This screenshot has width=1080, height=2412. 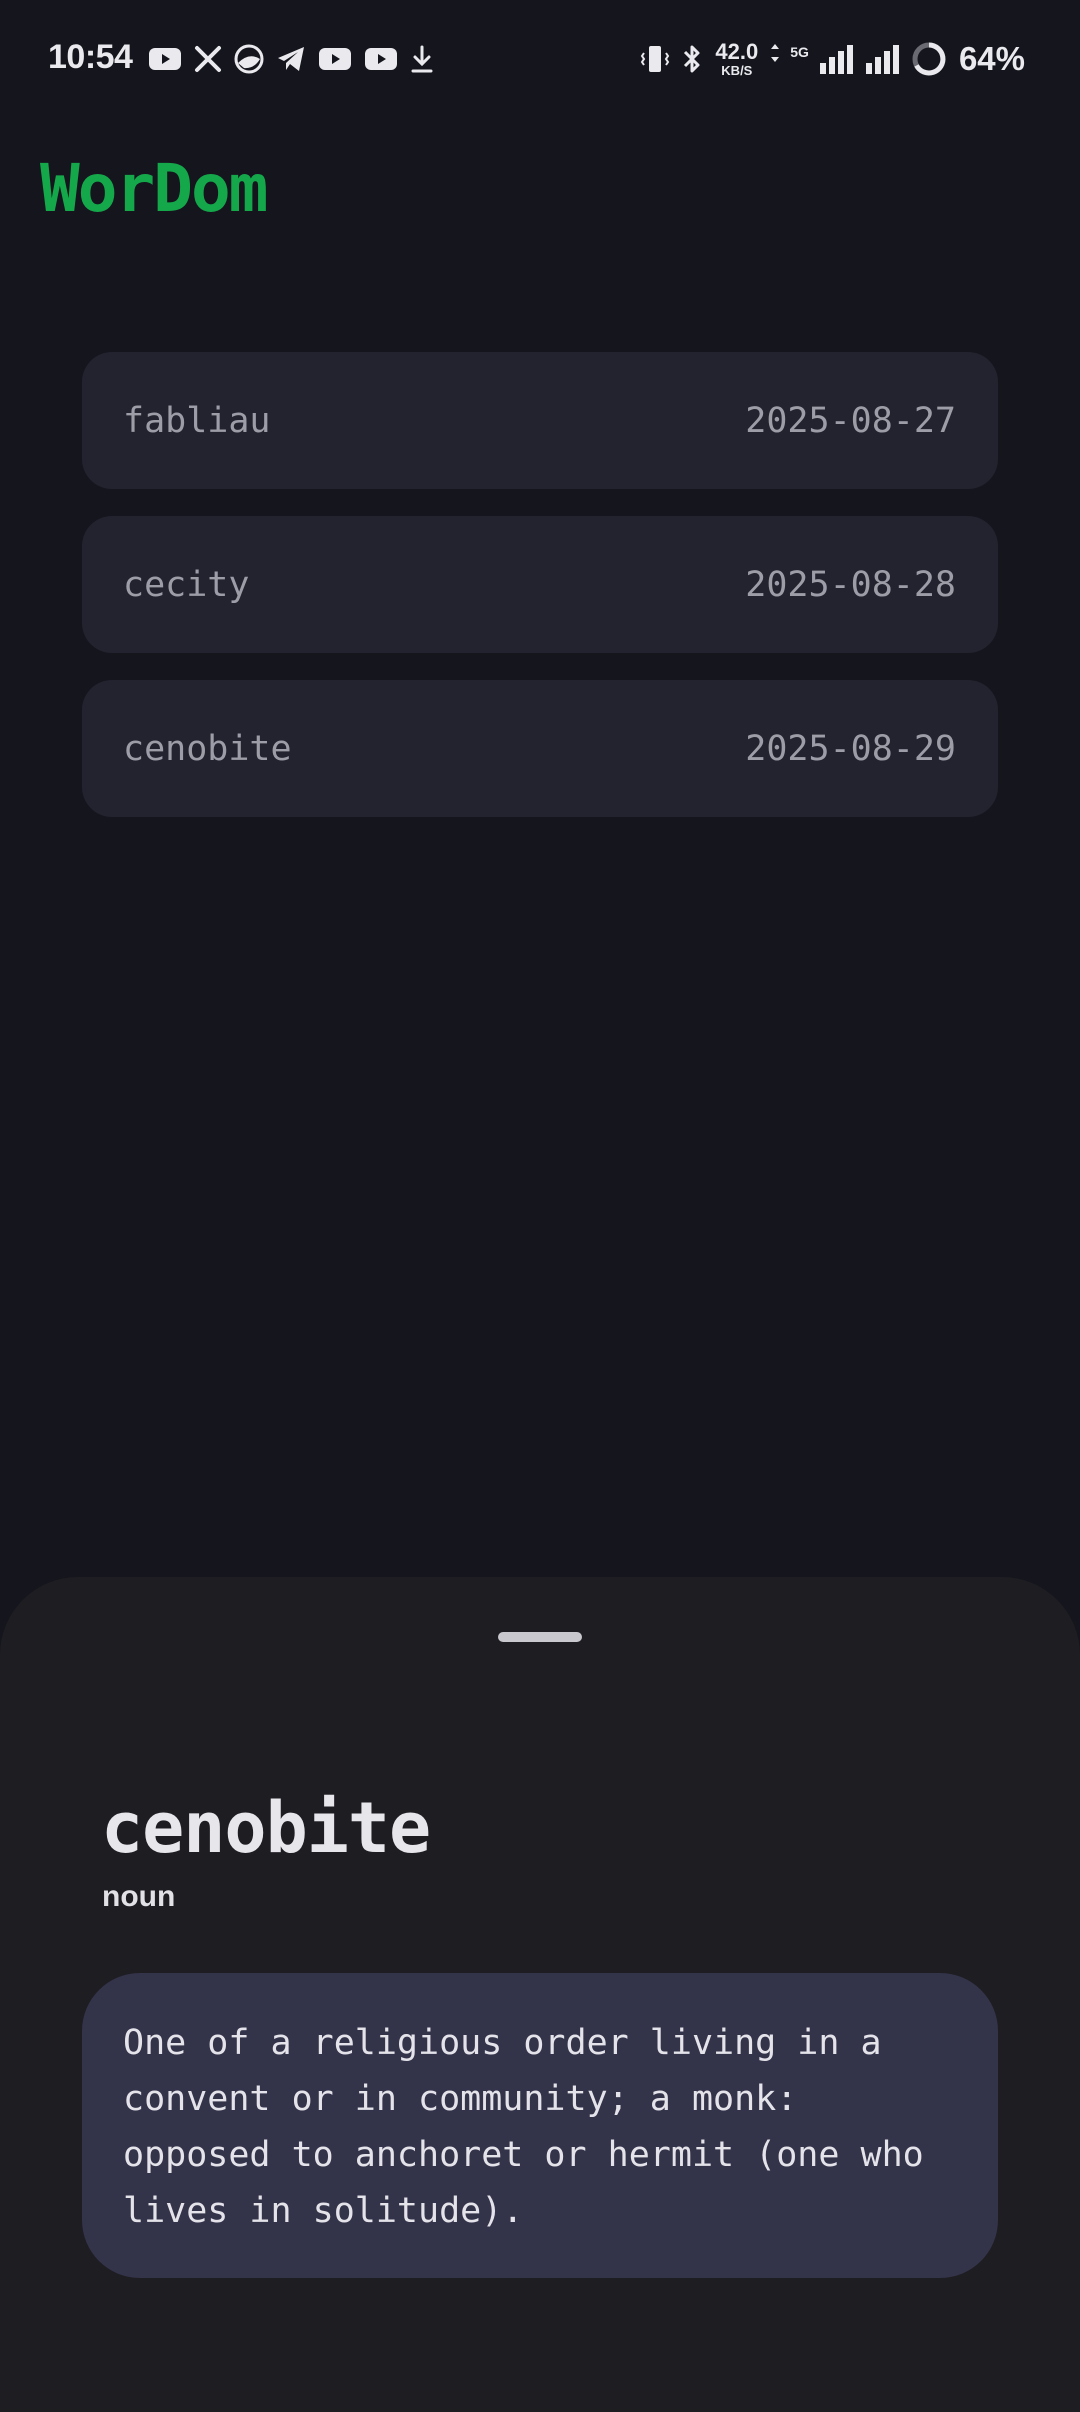 What do you see at coordinates (737, 70) in the screenshot?
I see `network-speed-unit: KB/S` at bounding box center [737, 70].